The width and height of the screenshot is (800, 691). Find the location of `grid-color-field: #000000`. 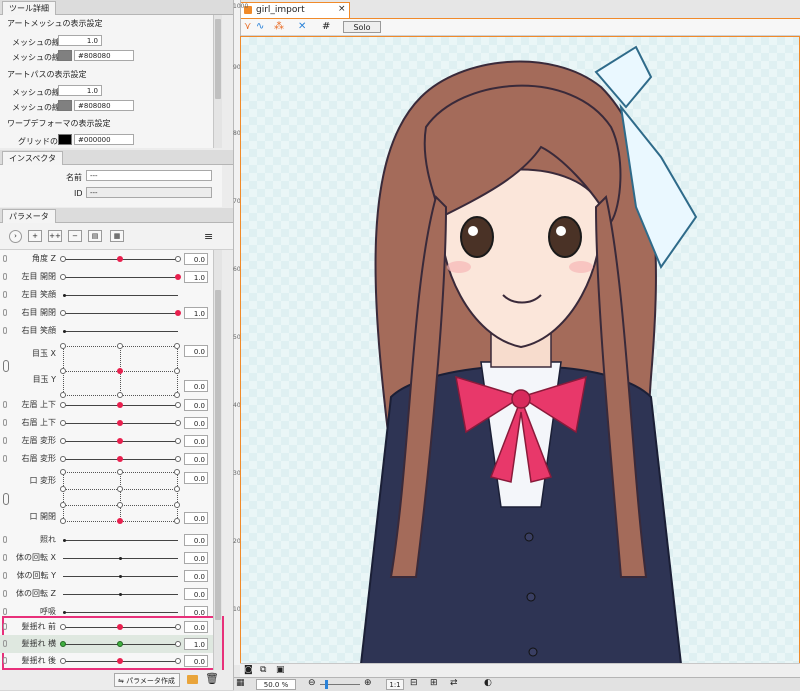

grid-color-field: #000000 is located at coordinates (104, 139).